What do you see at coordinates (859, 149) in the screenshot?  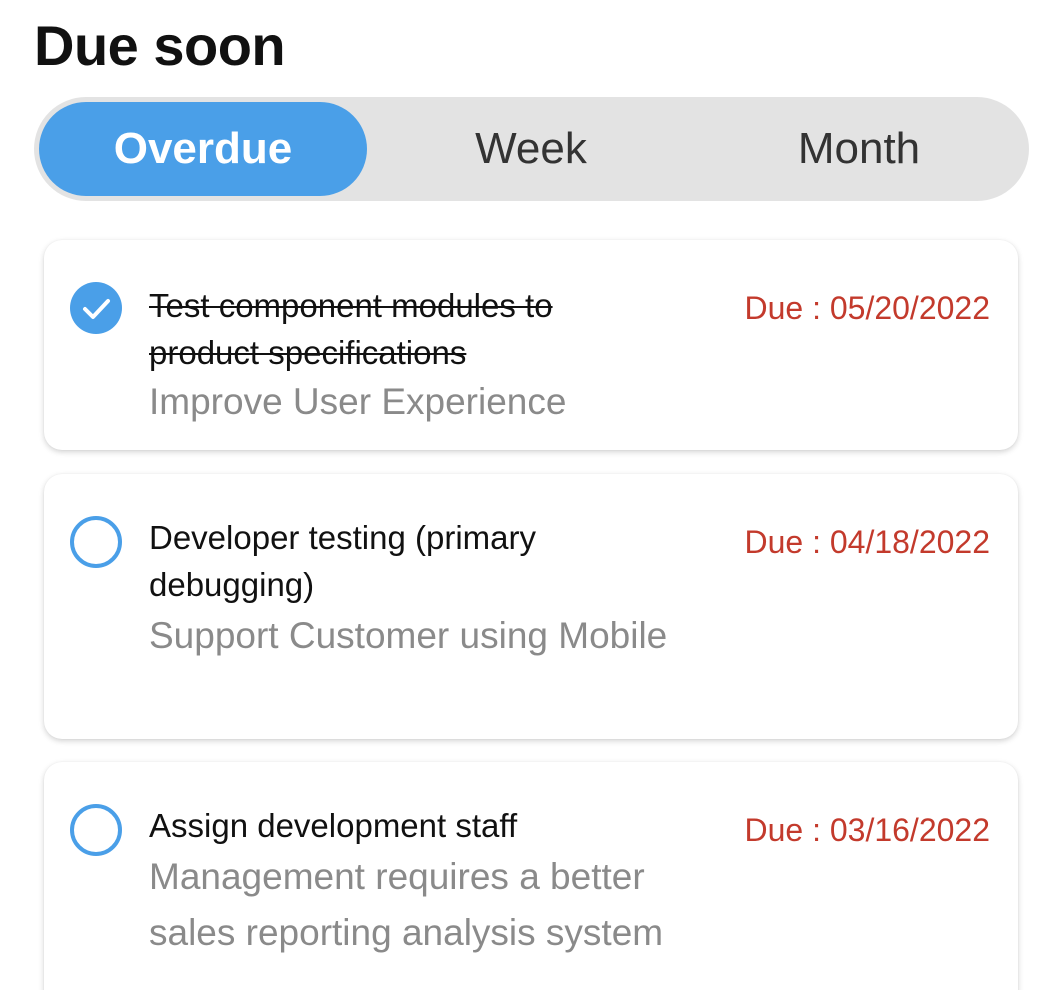 I see `tab-month: Month` at bounding box center [859, 149].